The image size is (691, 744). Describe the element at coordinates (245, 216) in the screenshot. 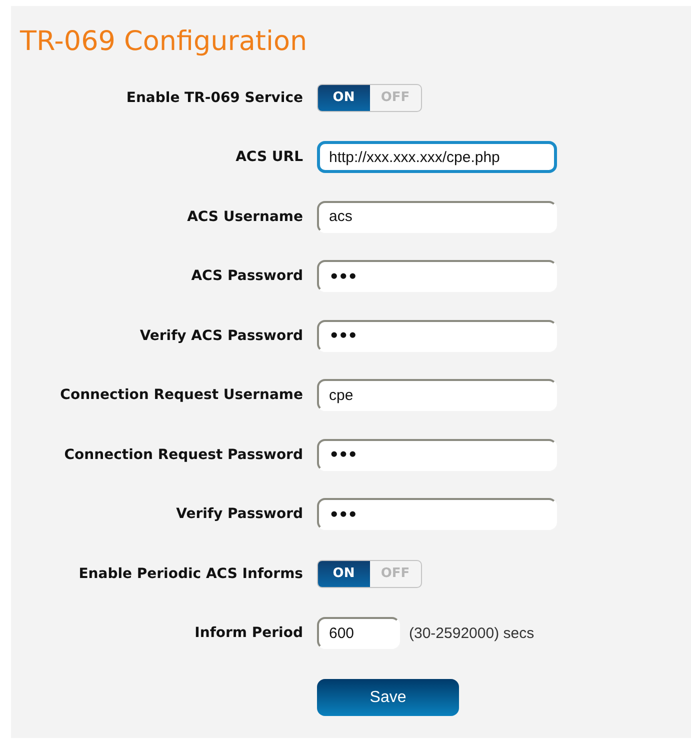

I see `field-label: ACS Username` at that location.